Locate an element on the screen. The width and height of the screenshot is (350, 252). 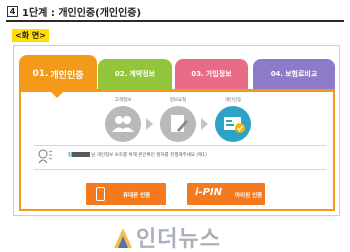
people-icon is located at coordinates (123, 124).